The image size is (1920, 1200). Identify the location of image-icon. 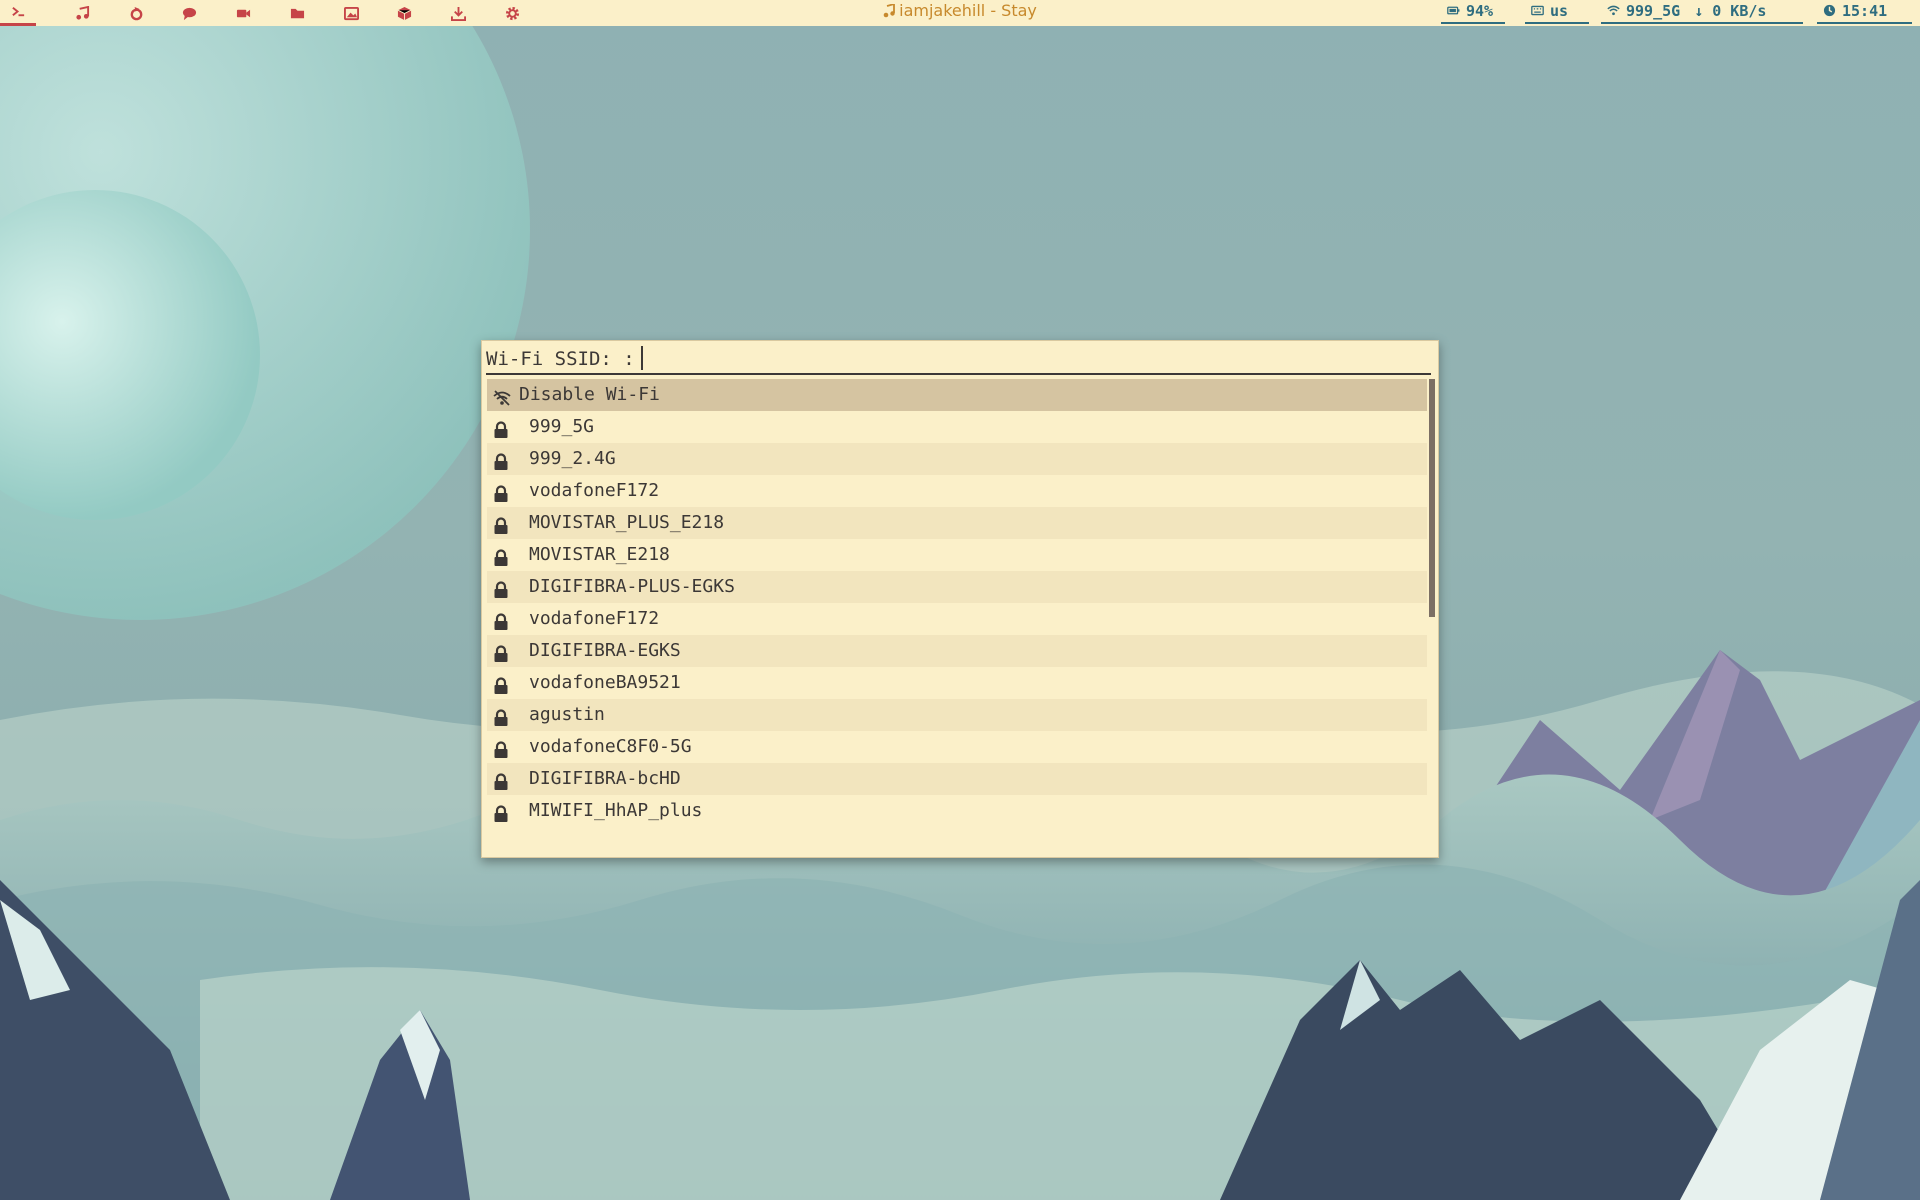
(351, 13).